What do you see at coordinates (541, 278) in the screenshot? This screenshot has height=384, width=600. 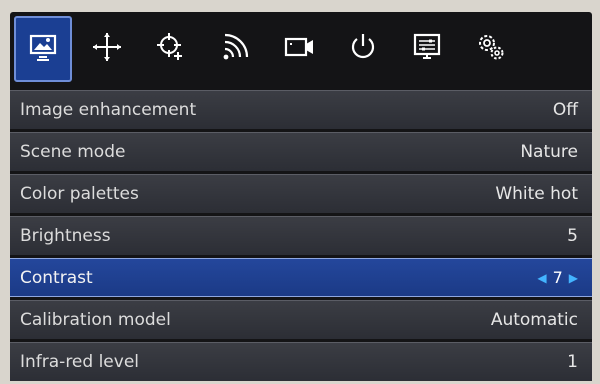 I see `decrease-arrow-icon: ◀` at bounding box center [541, 278].